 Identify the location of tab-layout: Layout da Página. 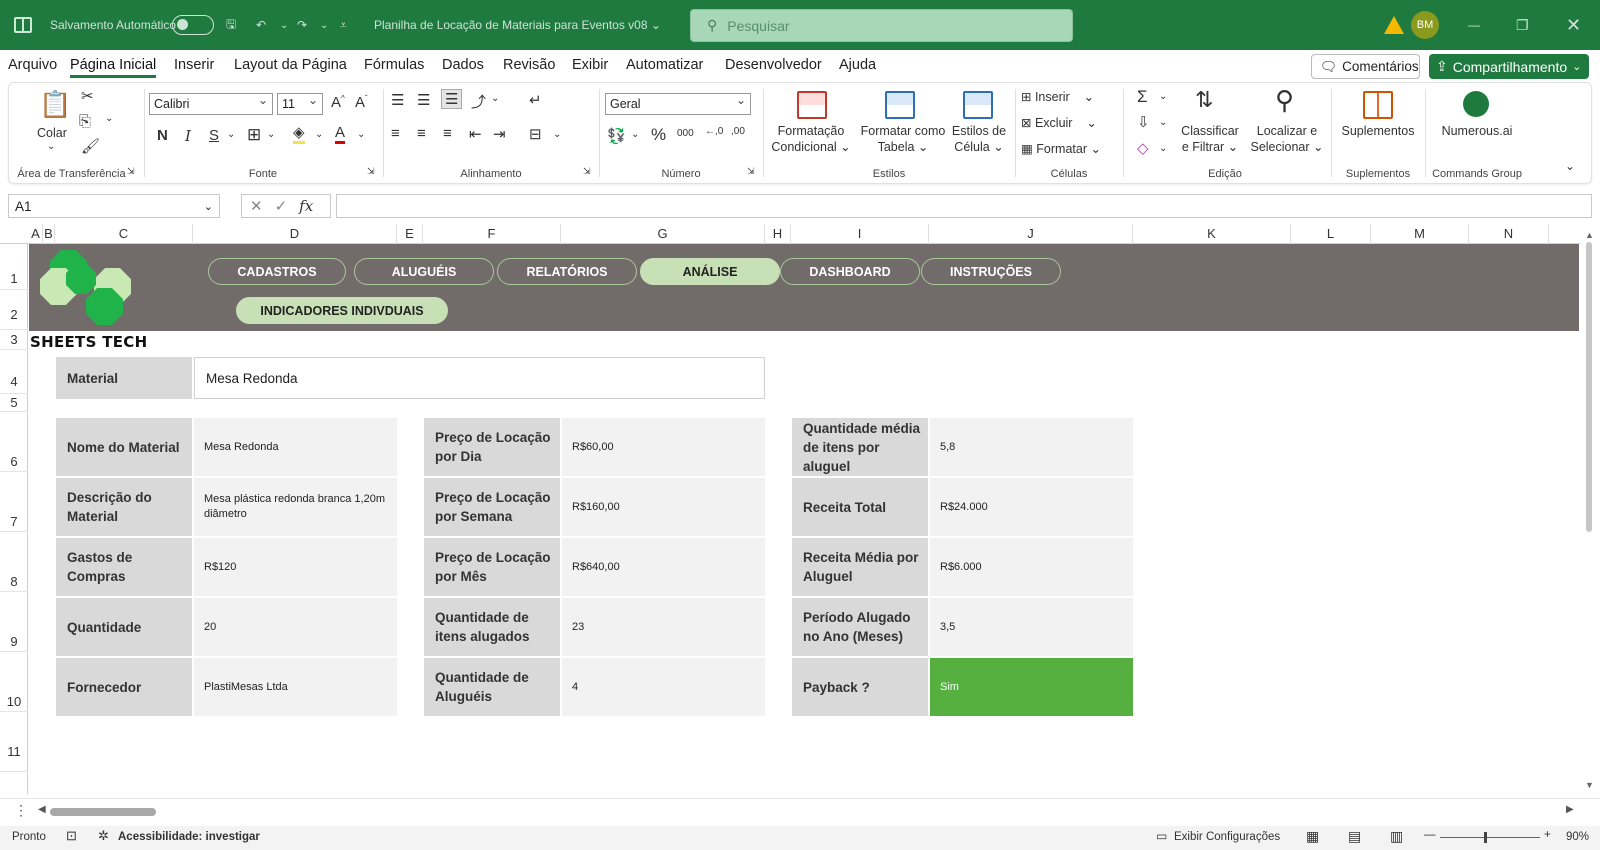
(290, 65).